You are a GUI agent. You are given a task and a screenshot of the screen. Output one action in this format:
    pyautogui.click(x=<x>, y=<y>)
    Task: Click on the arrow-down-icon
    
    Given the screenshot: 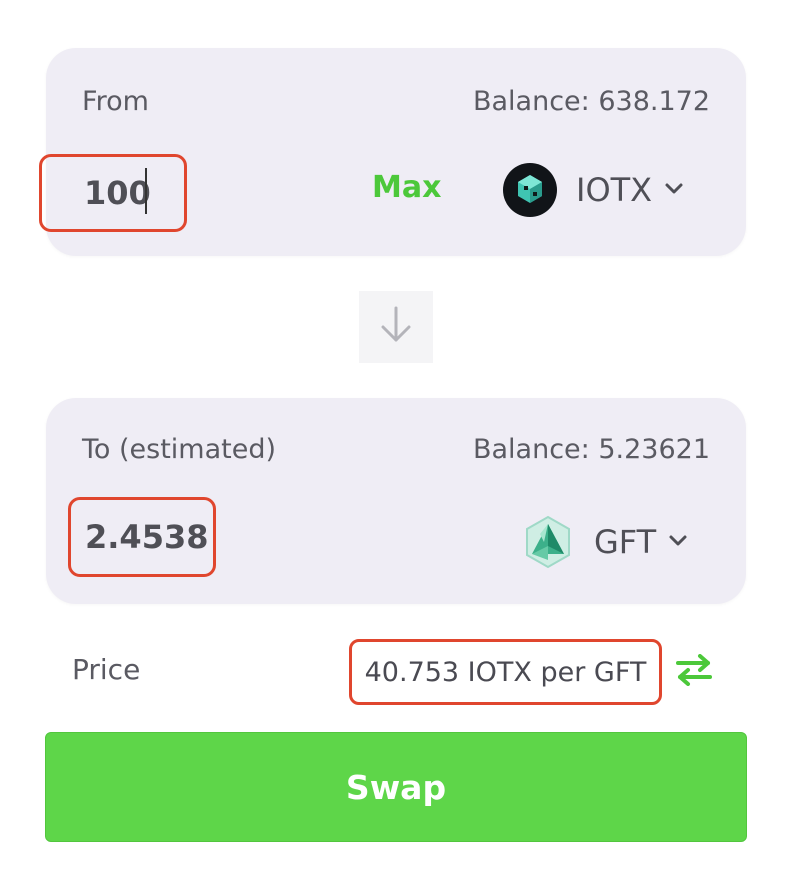 What is the action you would take?
    pyautogui.click(x=396, y=327)
    